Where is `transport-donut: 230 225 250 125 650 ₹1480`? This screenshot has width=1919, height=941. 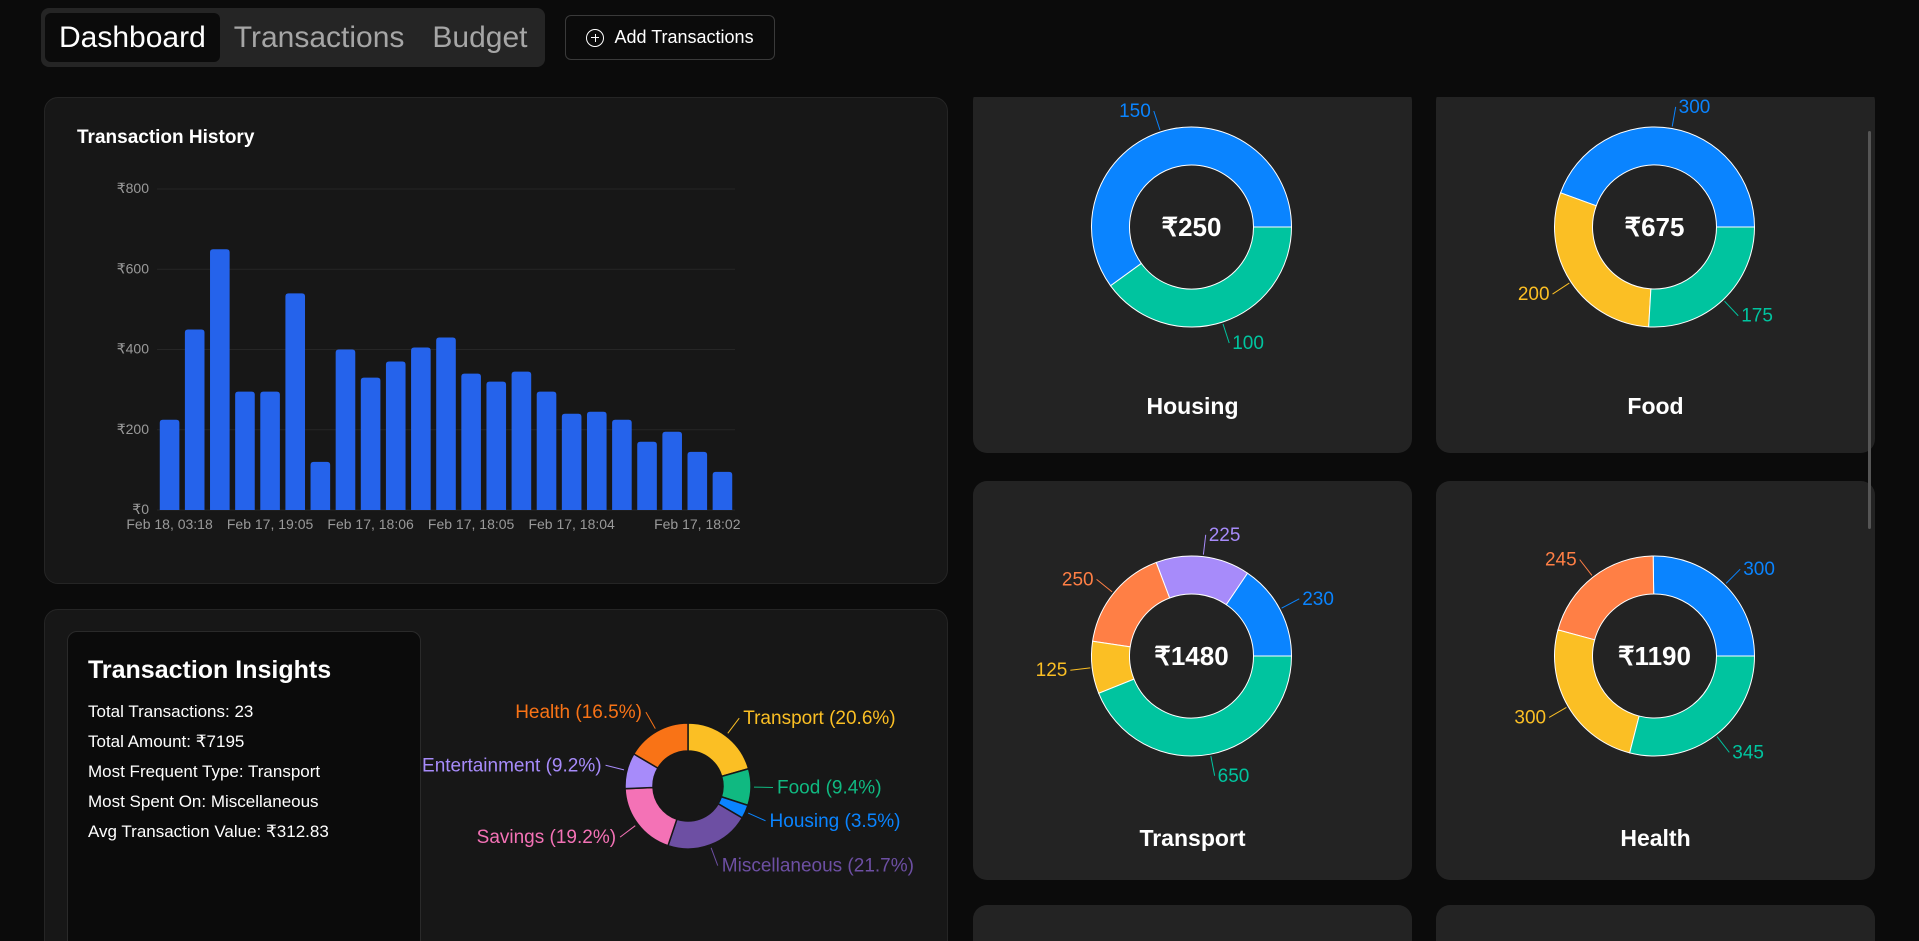
transport-donut: 230 225 250 125 650 ₹1480 is located at coordinates (1185, 656).